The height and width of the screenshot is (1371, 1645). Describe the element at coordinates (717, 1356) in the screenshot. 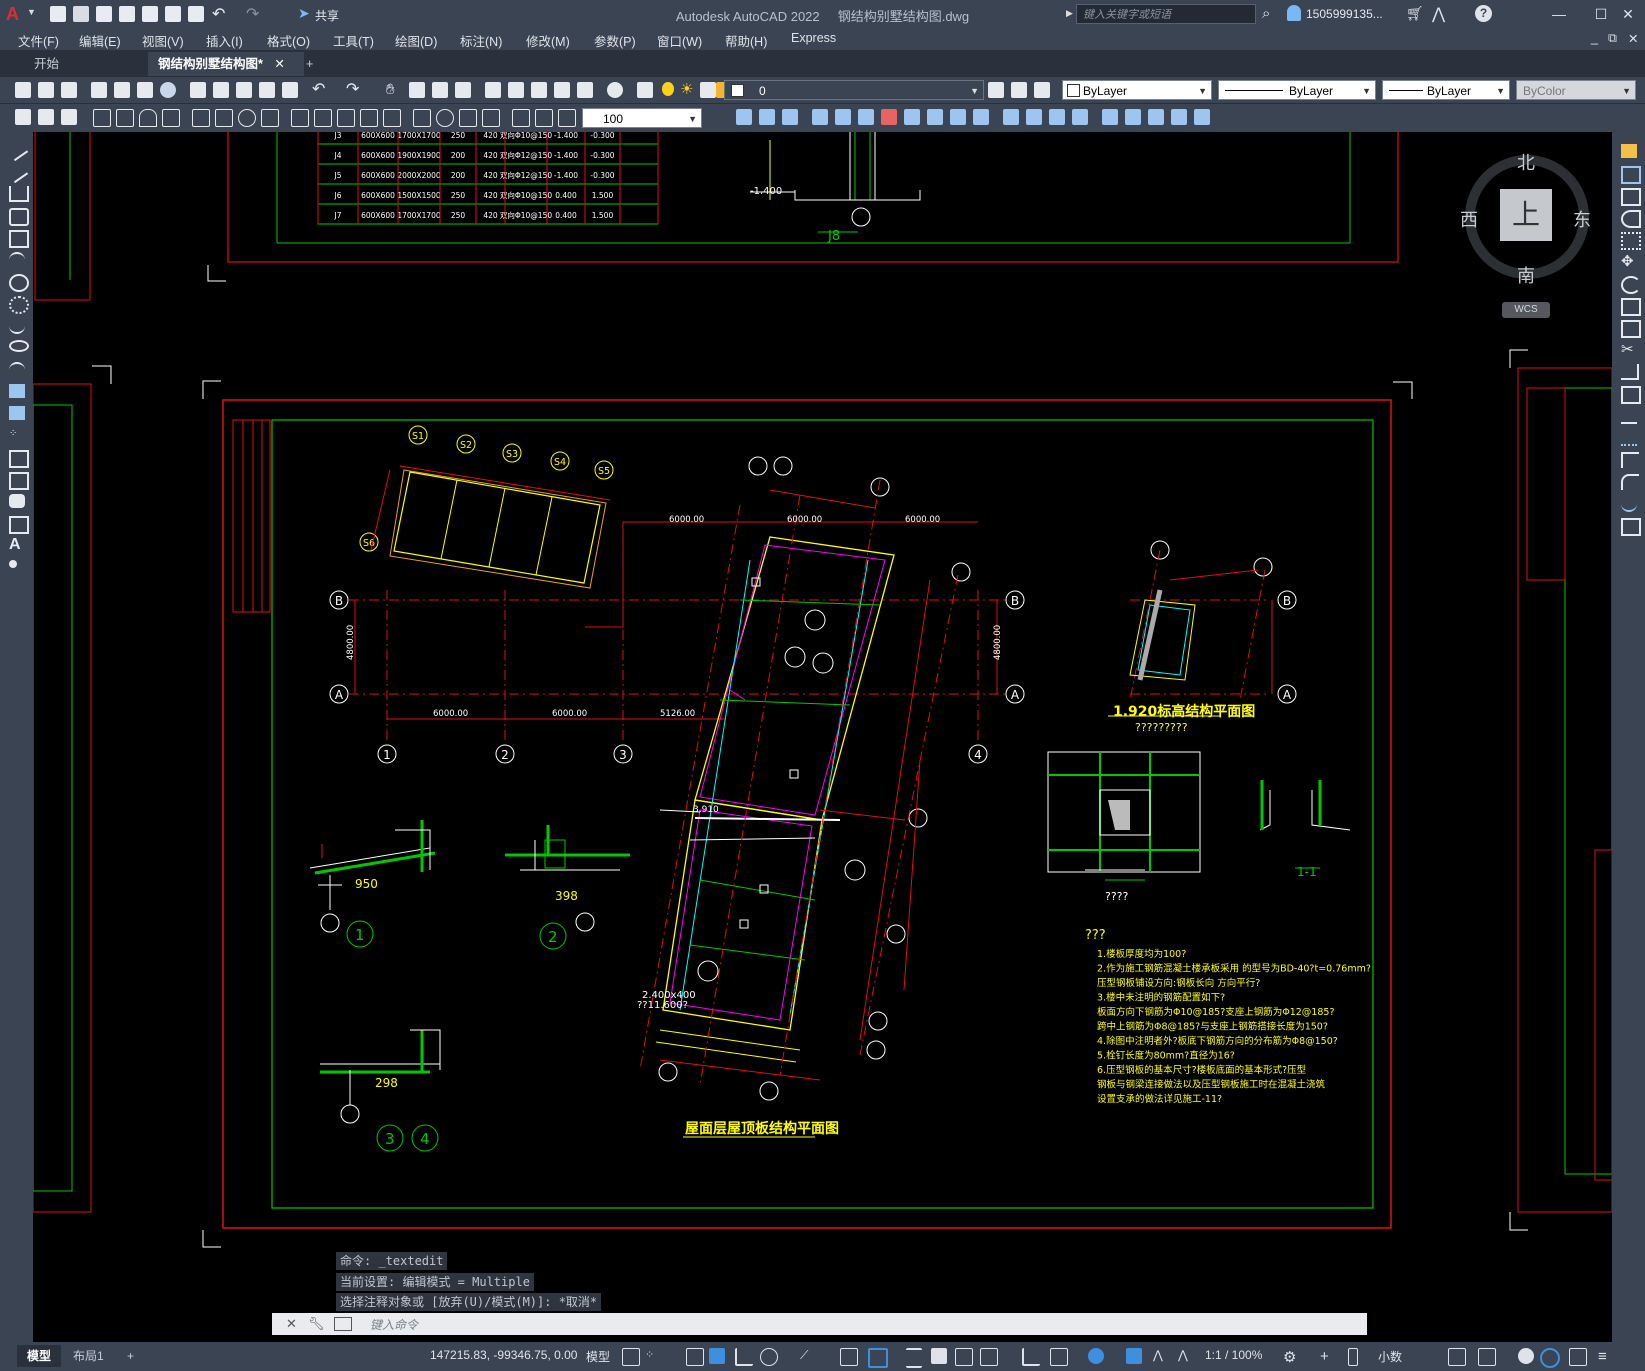

I see `ortho-icon` at that location.